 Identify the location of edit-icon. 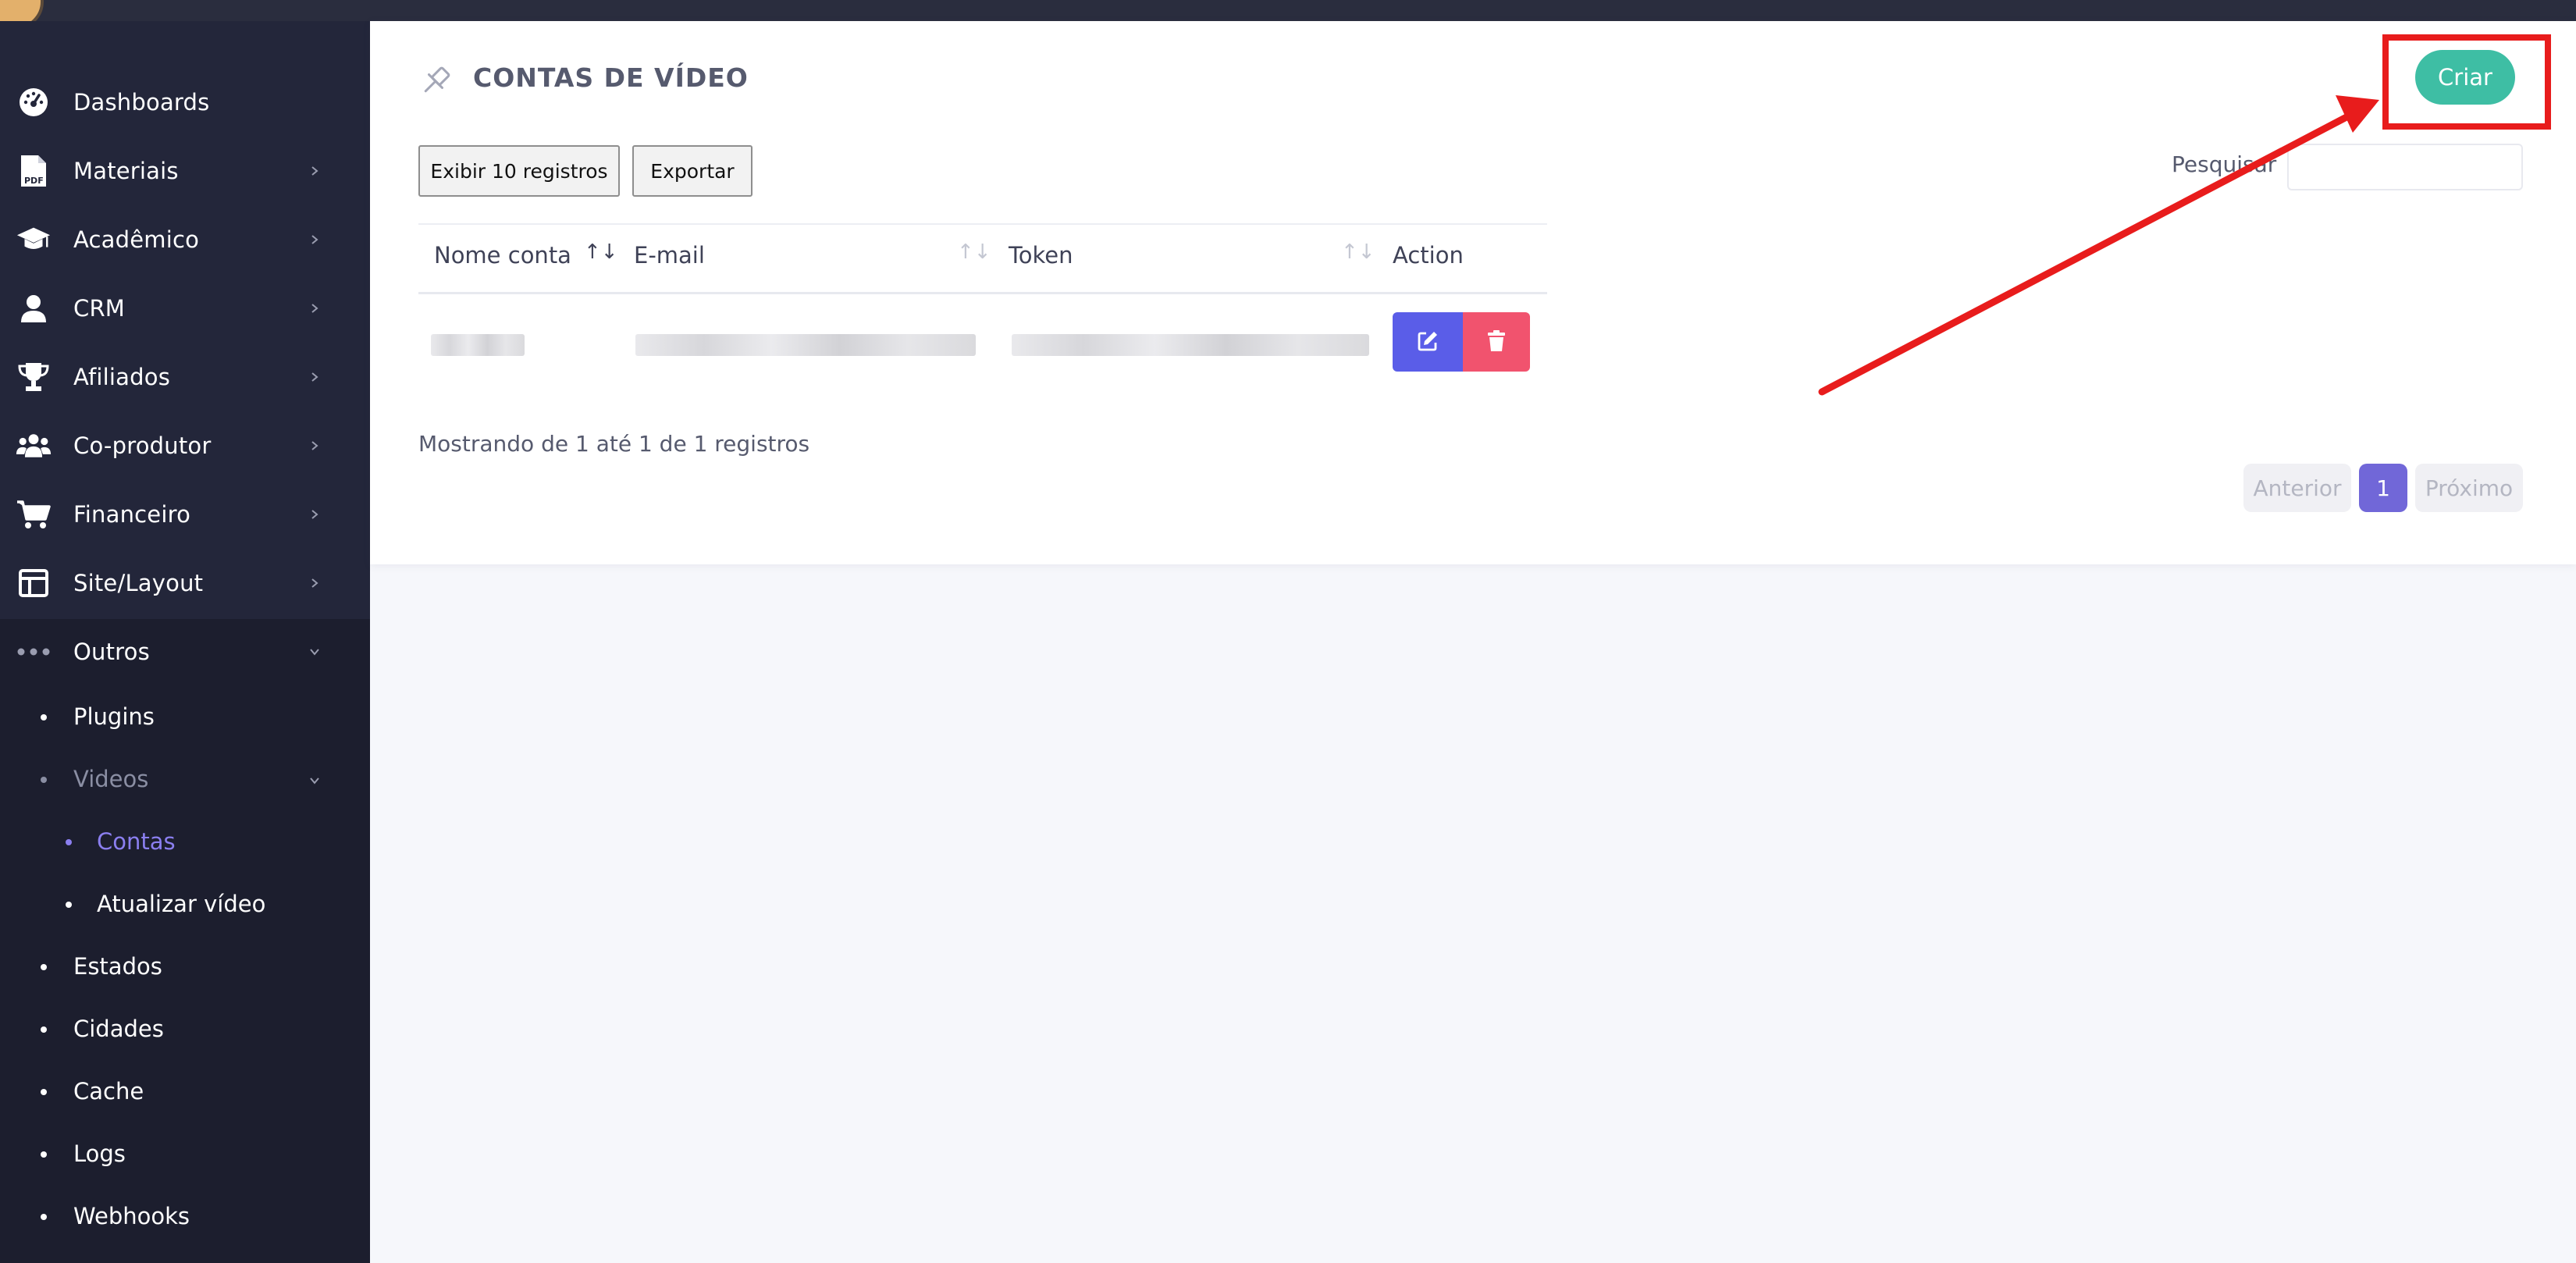
(1427, 342).